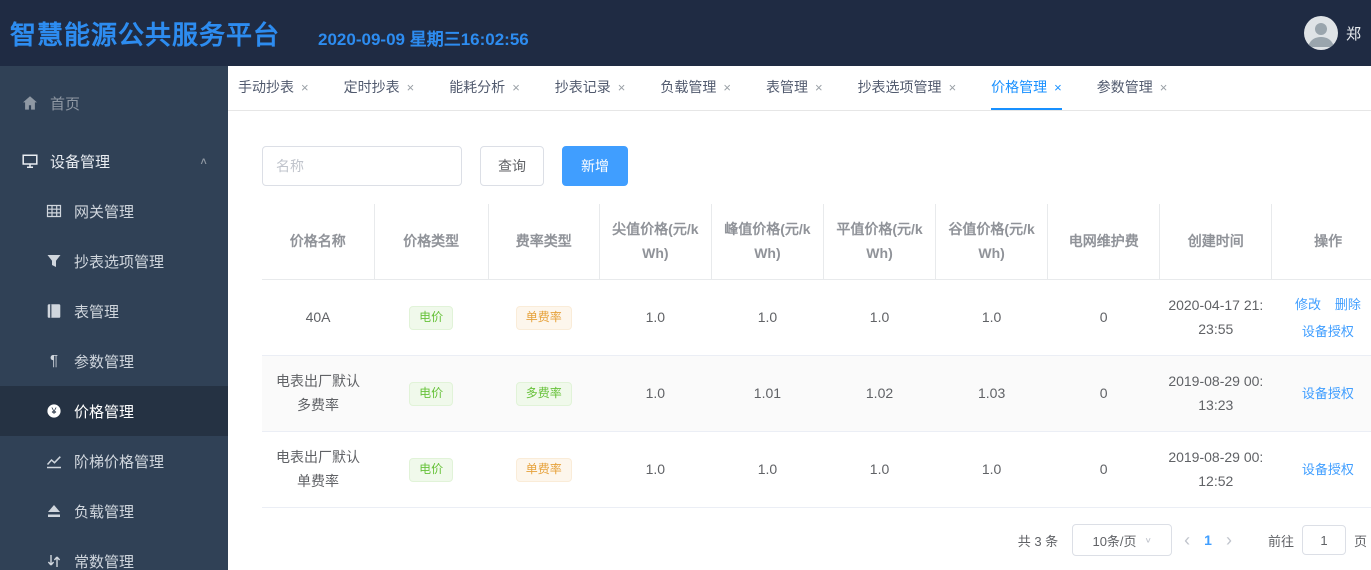  I want to click on tab-meter-options-management: 抄表选项管理 ×, so click(907, 88).